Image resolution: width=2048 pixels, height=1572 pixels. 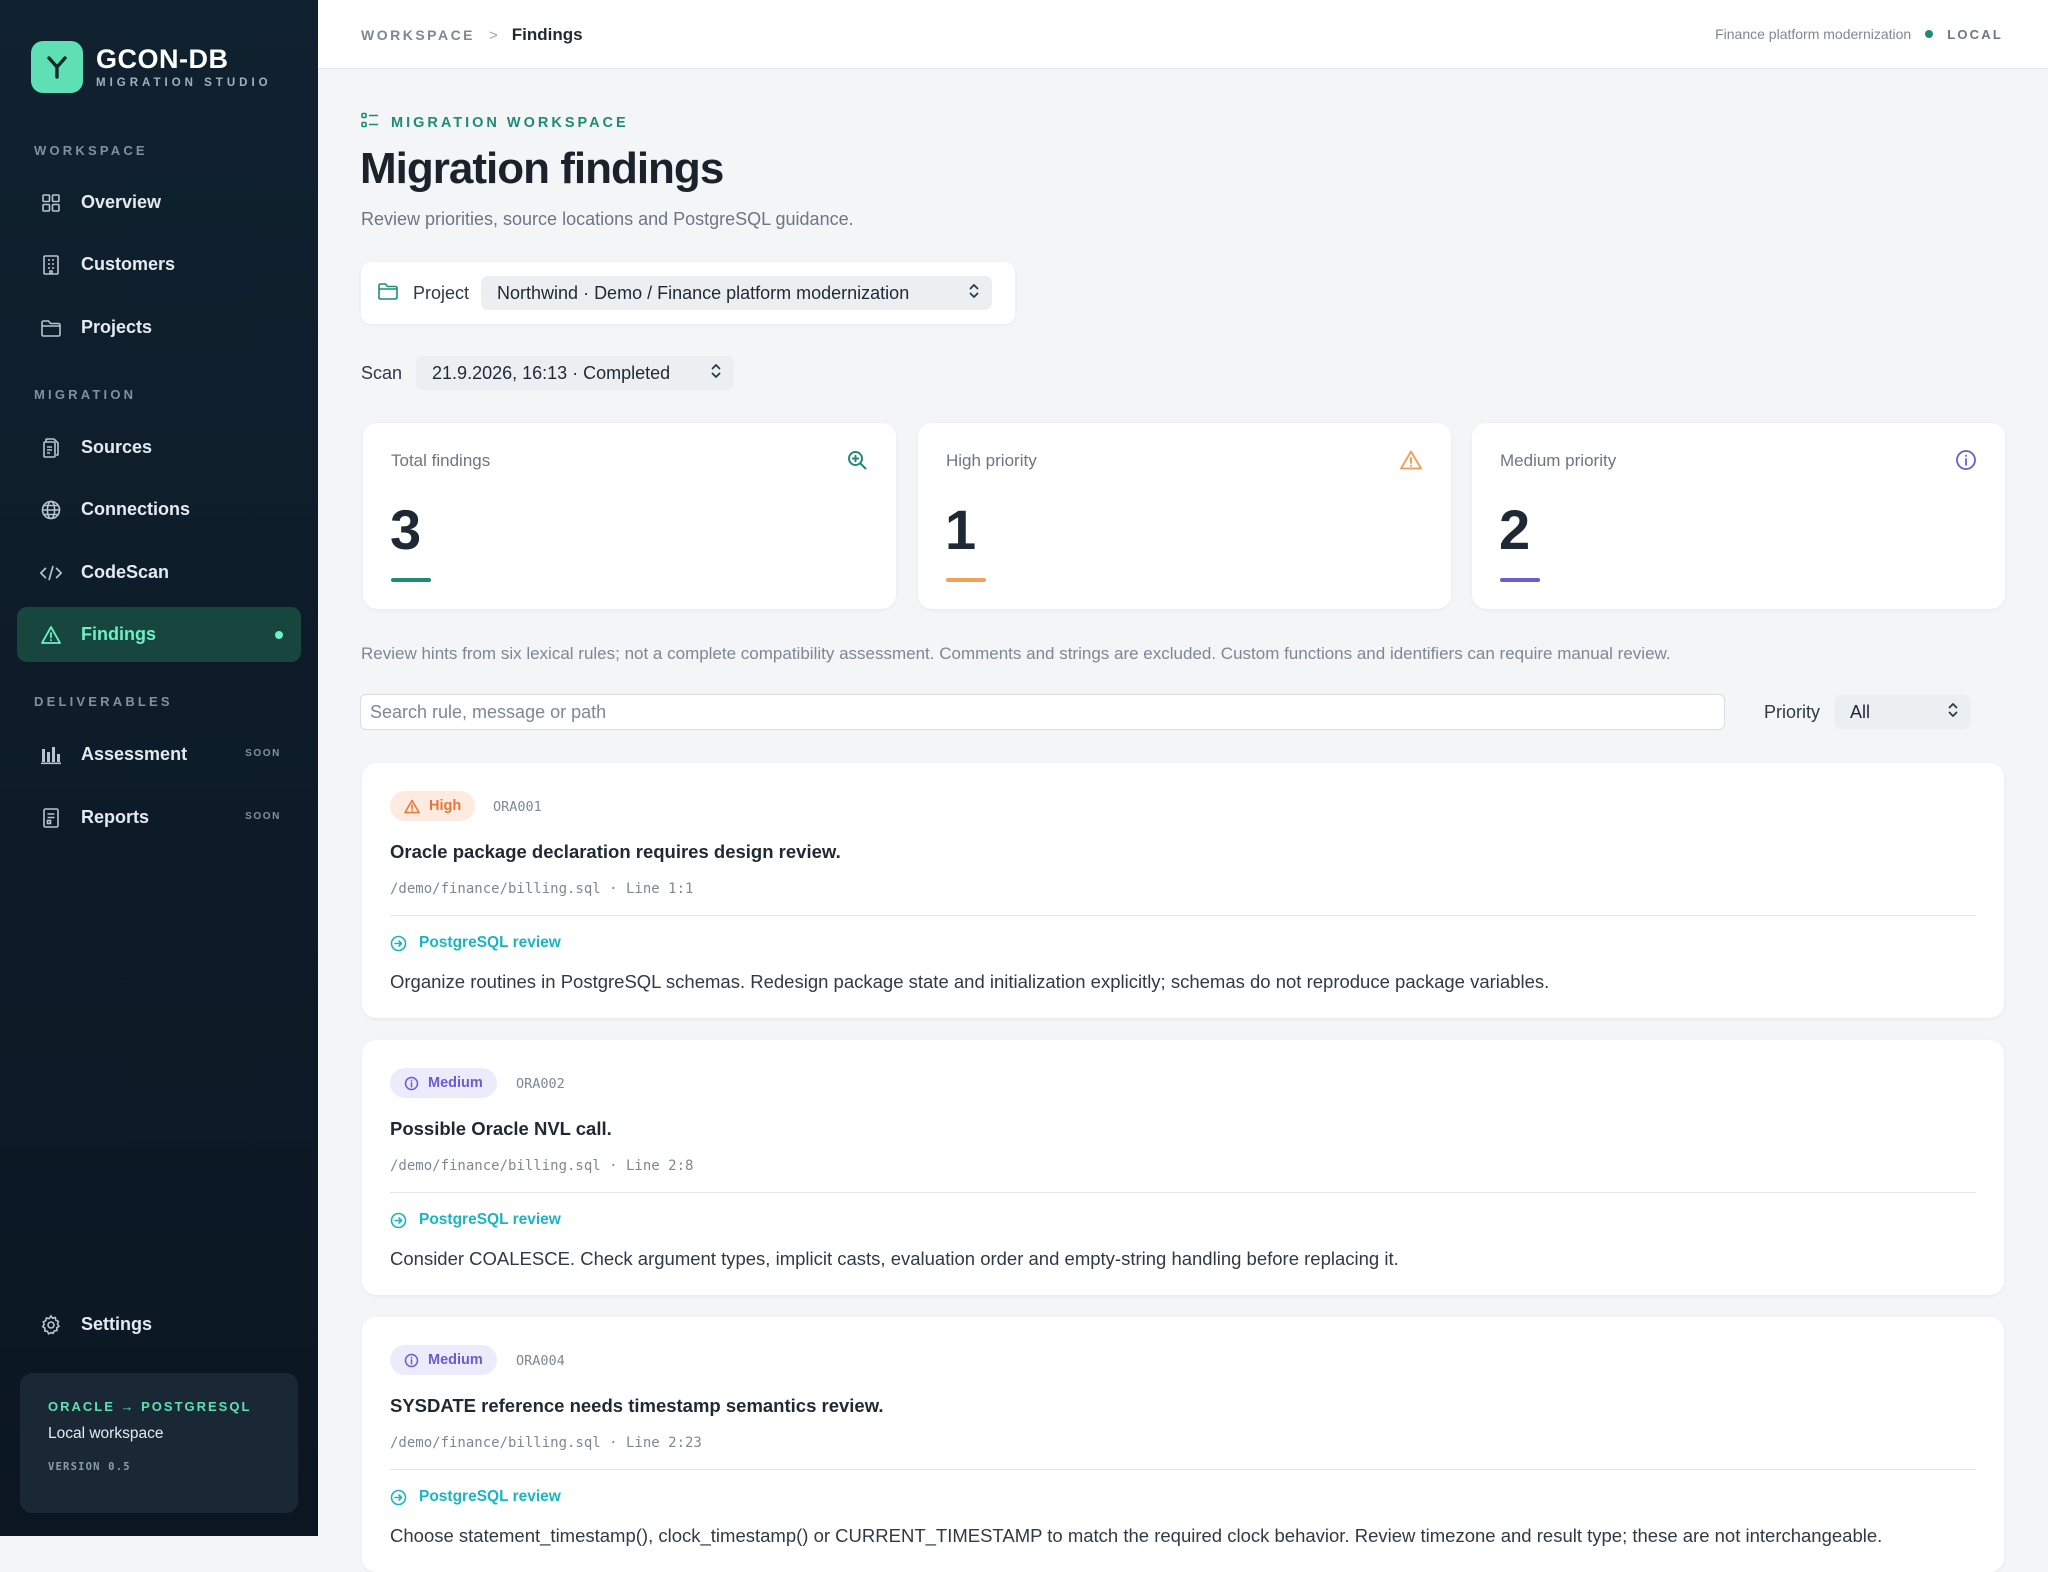 I want to click on brand-logo-icon, so click(x=57, y=67).